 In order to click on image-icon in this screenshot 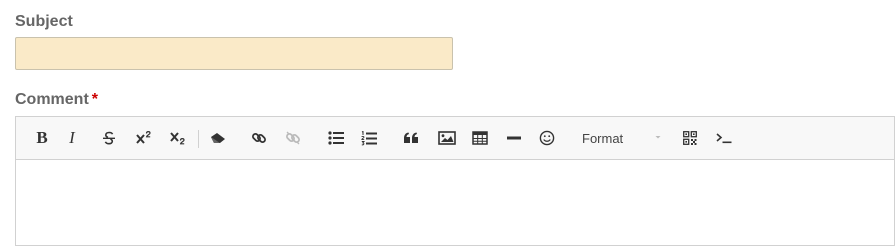, I will do `click(447, 138)`.